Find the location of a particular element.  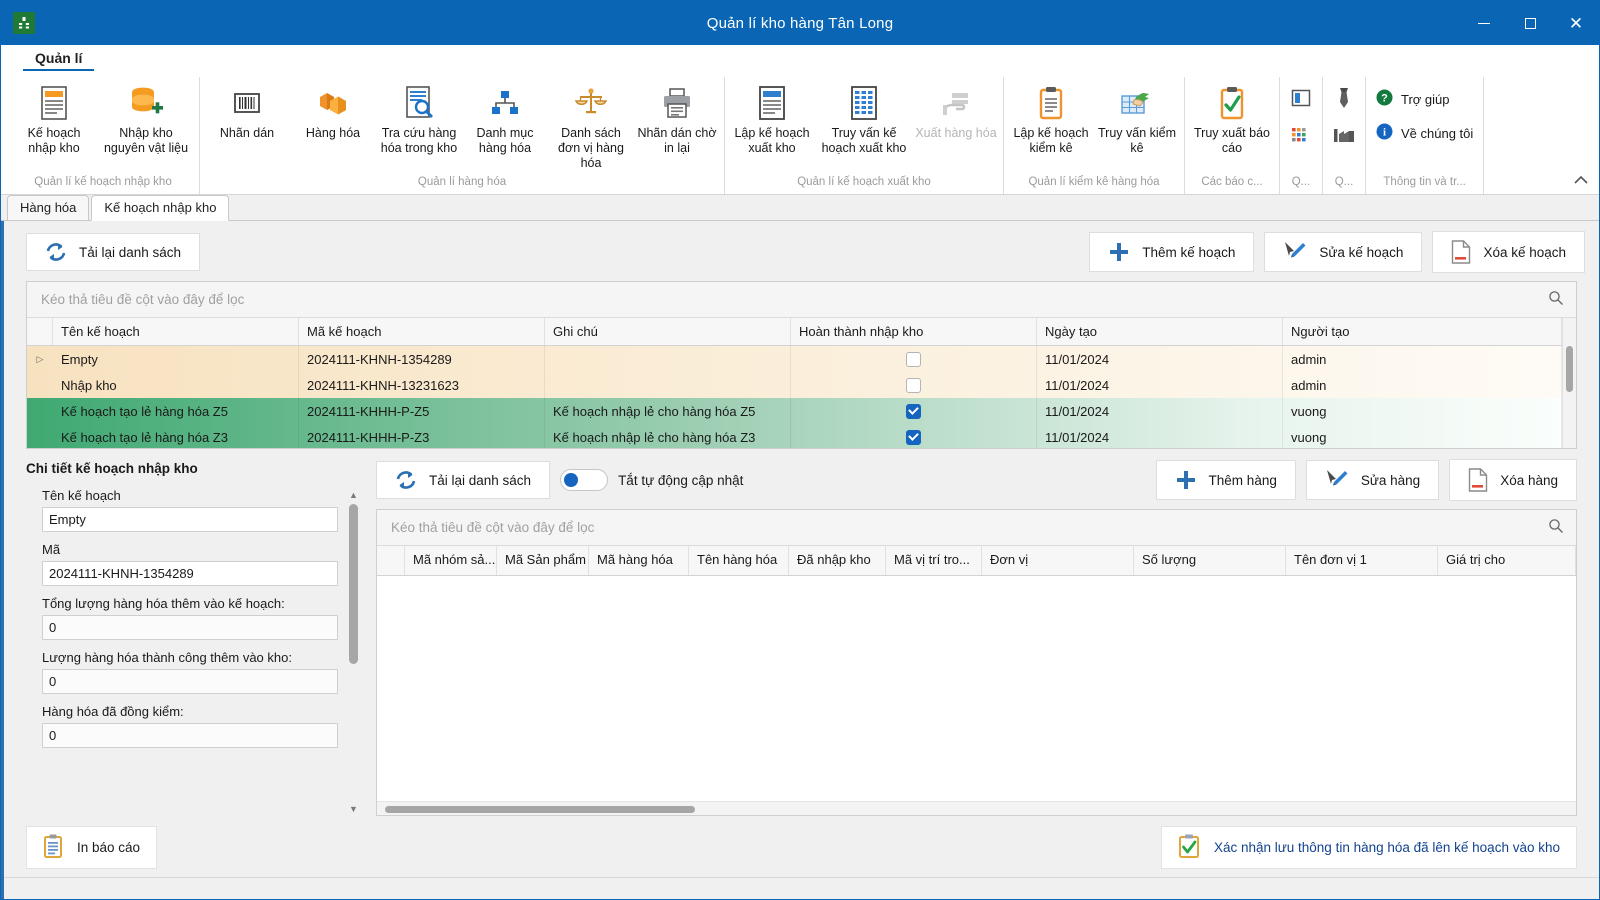

column-header-don-vi: Đơn vị is located at coordinates (1058, 560).